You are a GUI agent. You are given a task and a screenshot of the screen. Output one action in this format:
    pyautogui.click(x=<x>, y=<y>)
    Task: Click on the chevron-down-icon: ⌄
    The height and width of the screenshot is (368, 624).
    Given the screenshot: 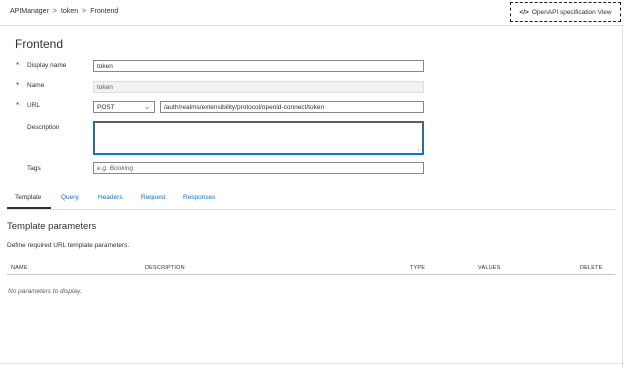 What is the action you would take?
    pyautogui.click(x=147, y=107)
    